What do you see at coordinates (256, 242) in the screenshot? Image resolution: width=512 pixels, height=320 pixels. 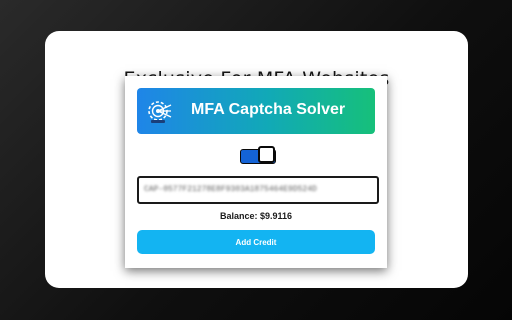 I see `add-credit-button: Add Credit` at bounding box center [256, 242].